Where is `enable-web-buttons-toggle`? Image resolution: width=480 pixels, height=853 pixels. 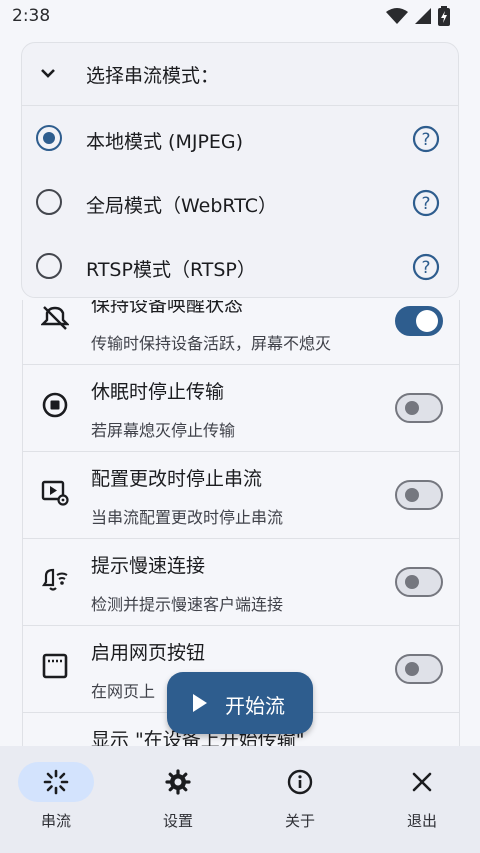
enable-web-buttons-toggle is located at coordinates (419, 669).